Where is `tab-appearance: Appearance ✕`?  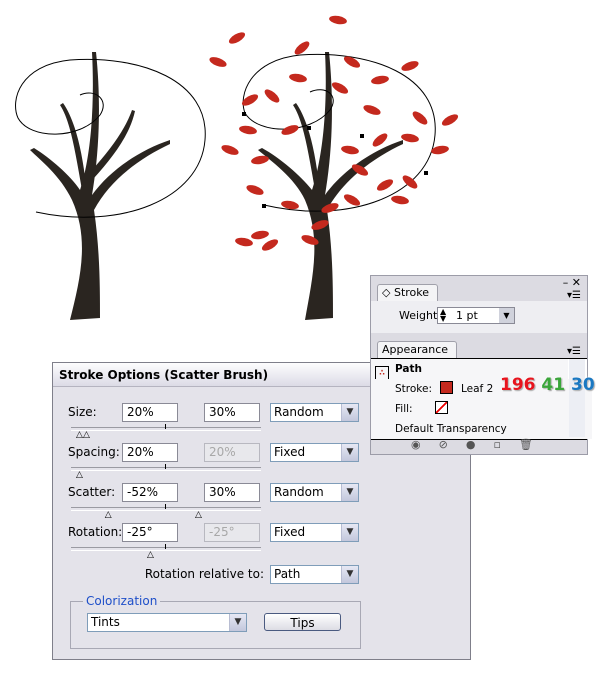
tab-appearance: Appearance ✕ is located at coordinates (417, 356).